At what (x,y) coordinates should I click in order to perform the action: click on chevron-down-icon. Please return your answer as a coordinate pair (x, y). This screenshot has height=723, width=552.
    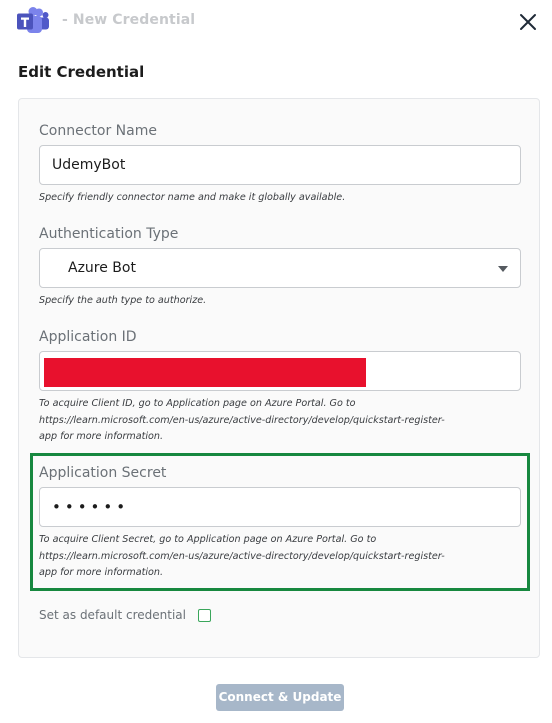
    Looking at the image, I should click on (503, 269).